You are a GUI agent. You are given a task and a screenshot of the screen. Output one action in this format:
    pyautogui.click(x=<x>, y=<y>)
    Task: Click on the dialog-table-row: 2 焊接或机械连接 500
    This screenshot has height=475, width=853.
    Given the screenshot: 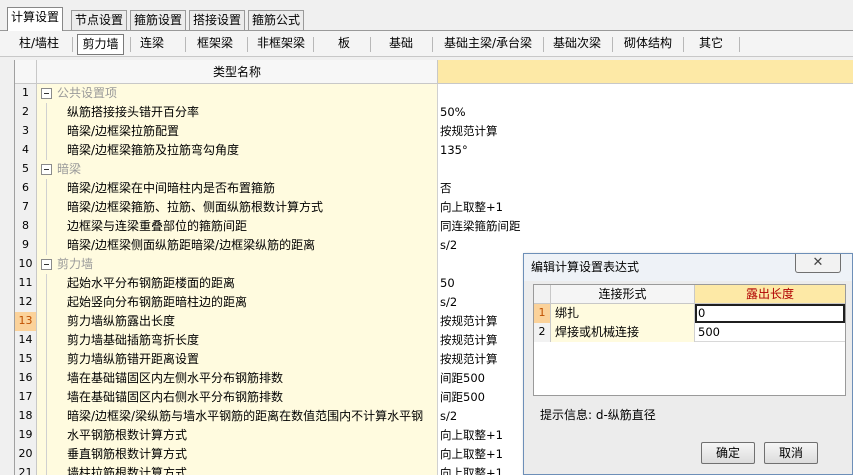 What is the action you would take?
    pyautogui.click(x=689, y=332)
    